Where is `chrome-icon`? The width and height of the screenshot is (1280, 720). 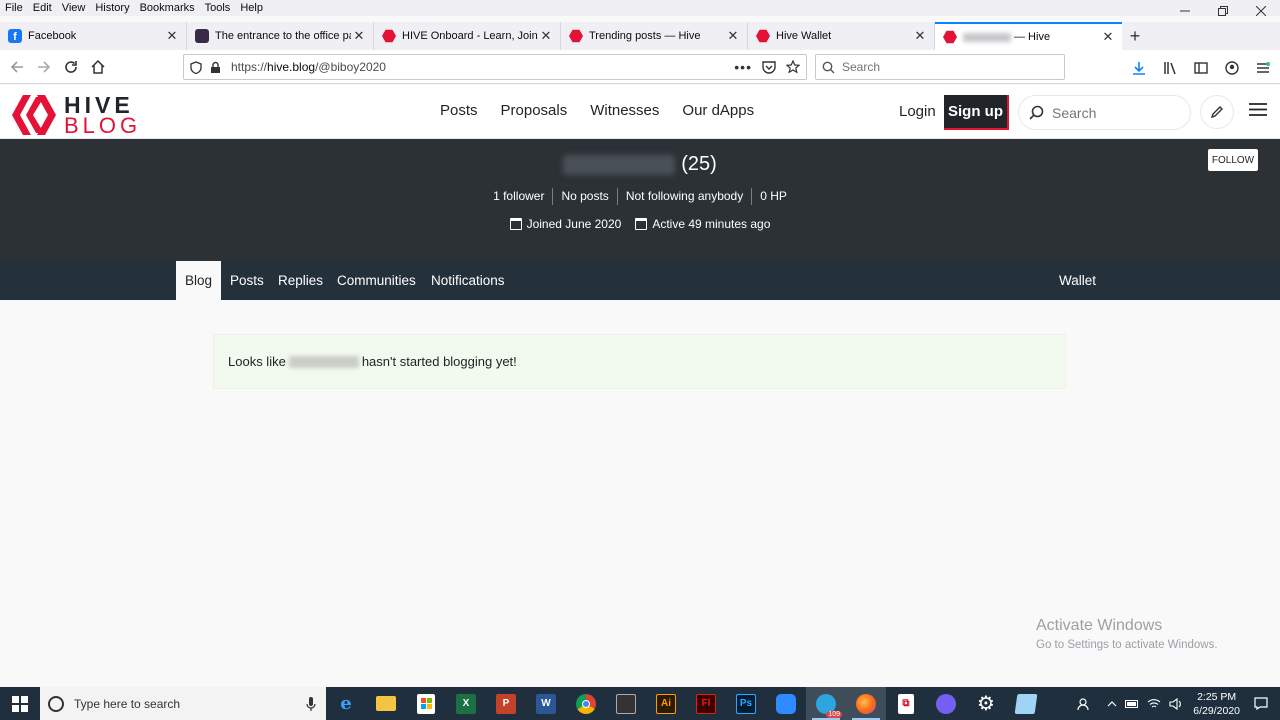 chrome-icon is located at coordinates (586, 703).